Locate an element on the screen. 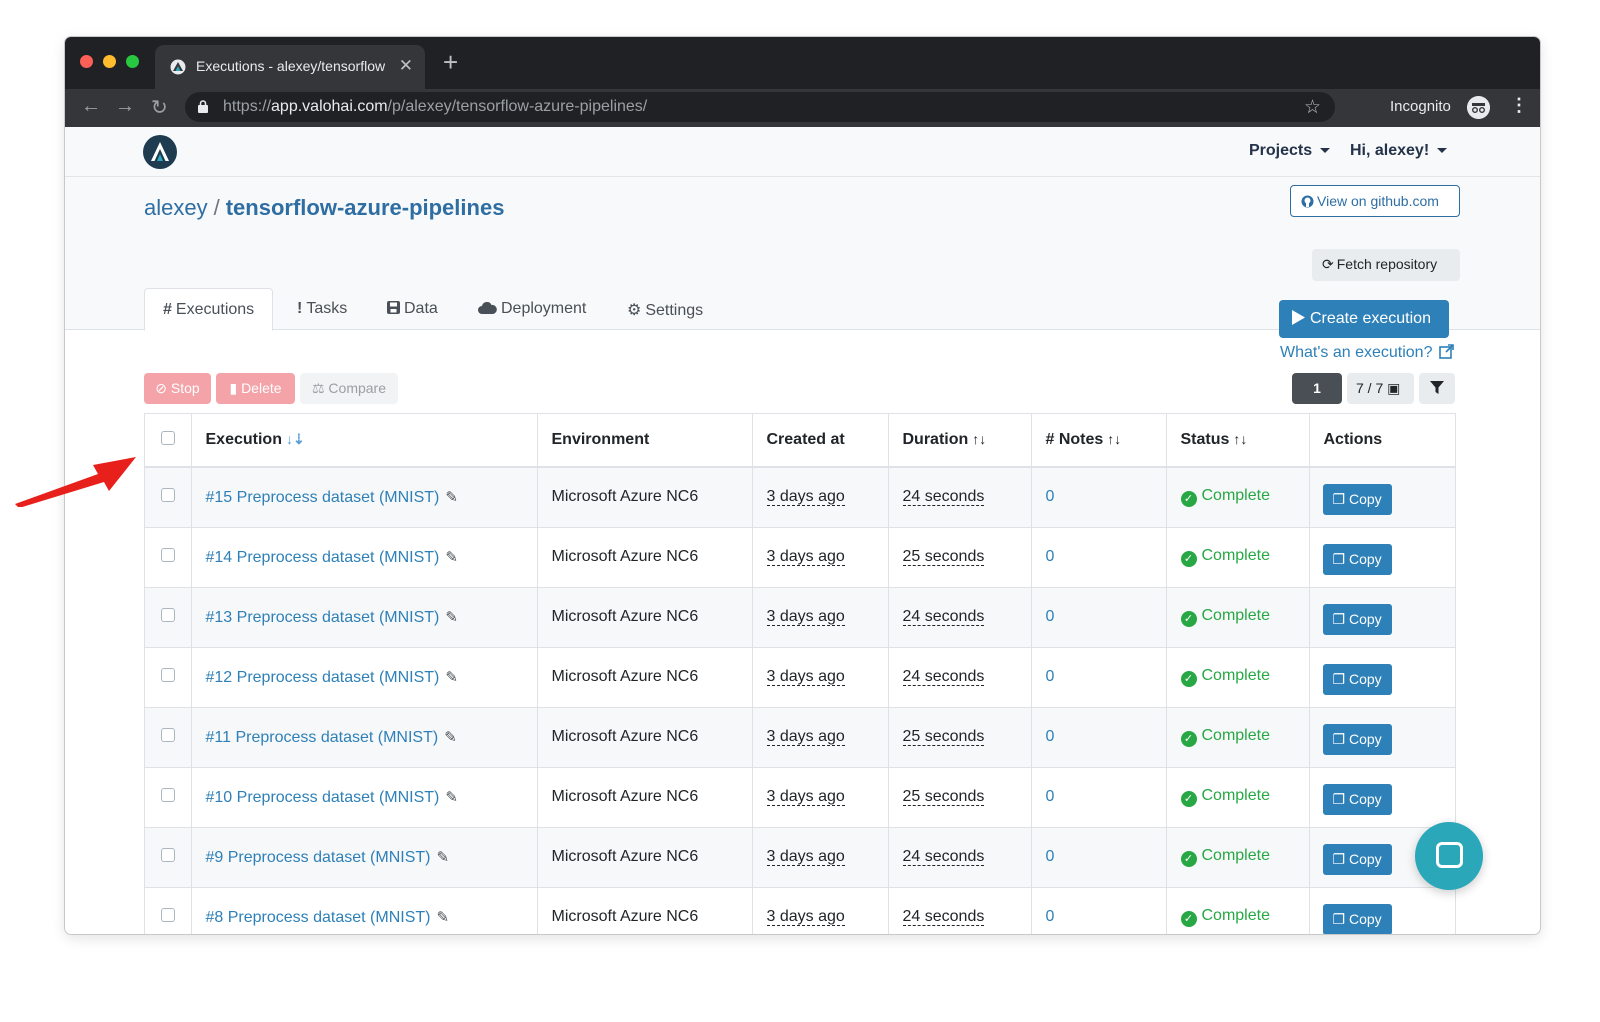 This screenshot has width=1600, height=1022. valohai-logo-icon is located at coordinates (160, 152).